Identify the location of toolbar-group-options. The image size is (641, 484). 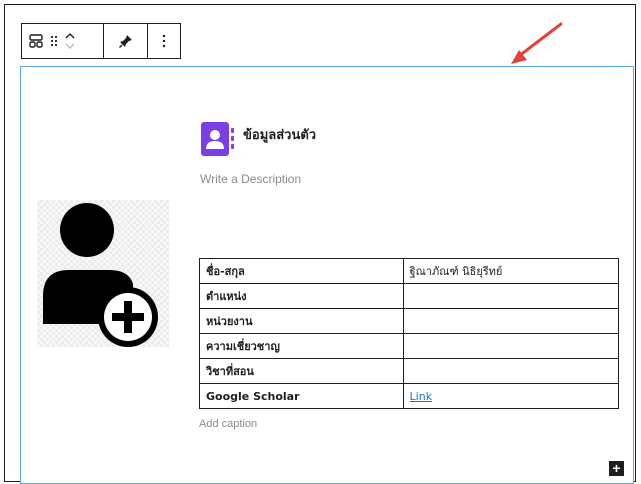
(164, 41).